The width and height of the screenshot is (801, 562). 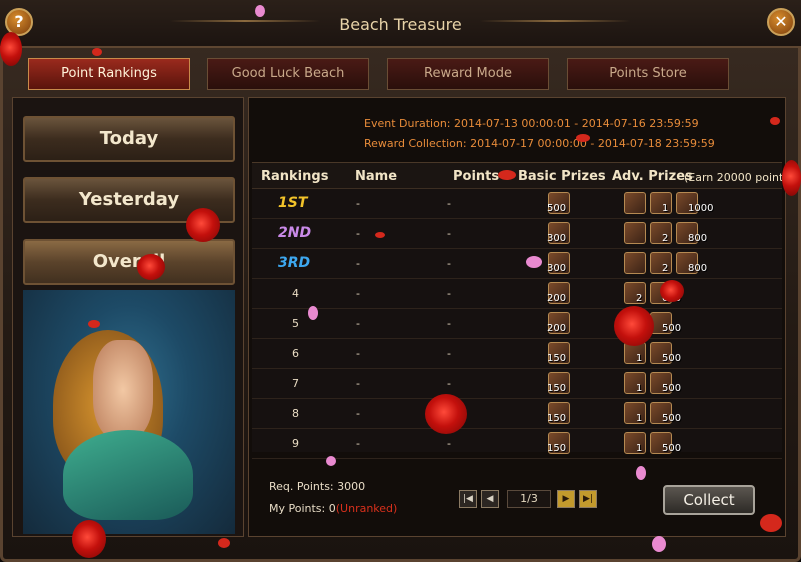 I want to click on col-basic-prizes: Basic Prizes, so click(x=562, y=176).